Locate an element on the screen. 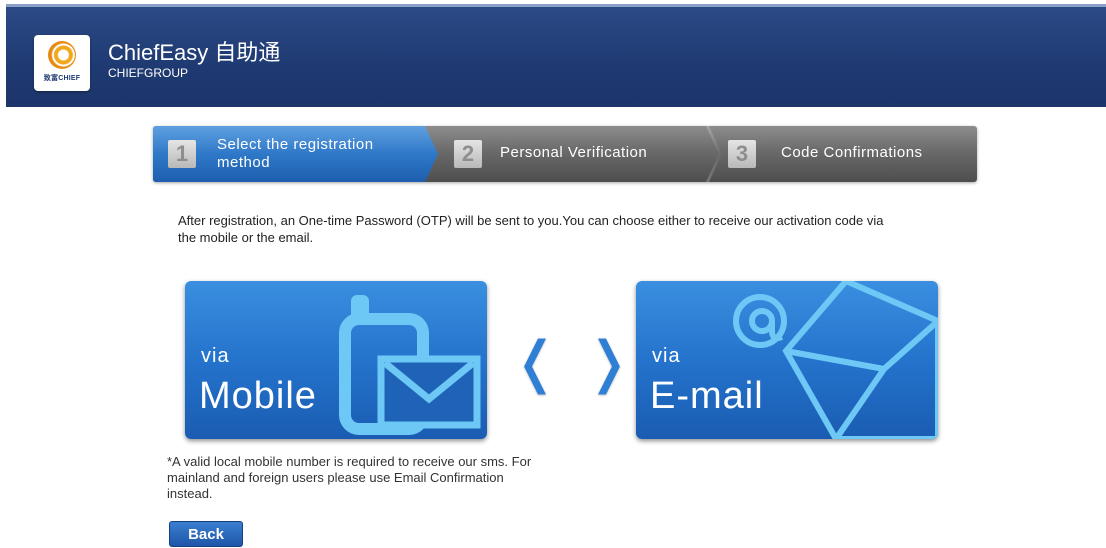 This screenshot has width=1106, height=548. mobile-label: Mobile is located at coordinates (258, 396).